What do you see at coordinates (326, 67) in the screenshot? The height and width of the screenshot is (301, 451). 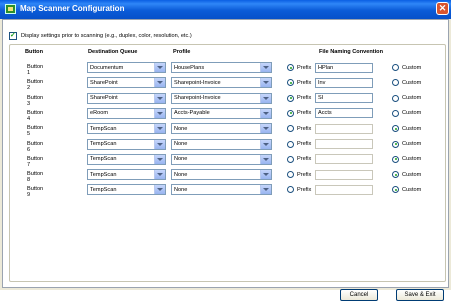 I see `prefix-value: HPlan` at bounding box center [326, 67].